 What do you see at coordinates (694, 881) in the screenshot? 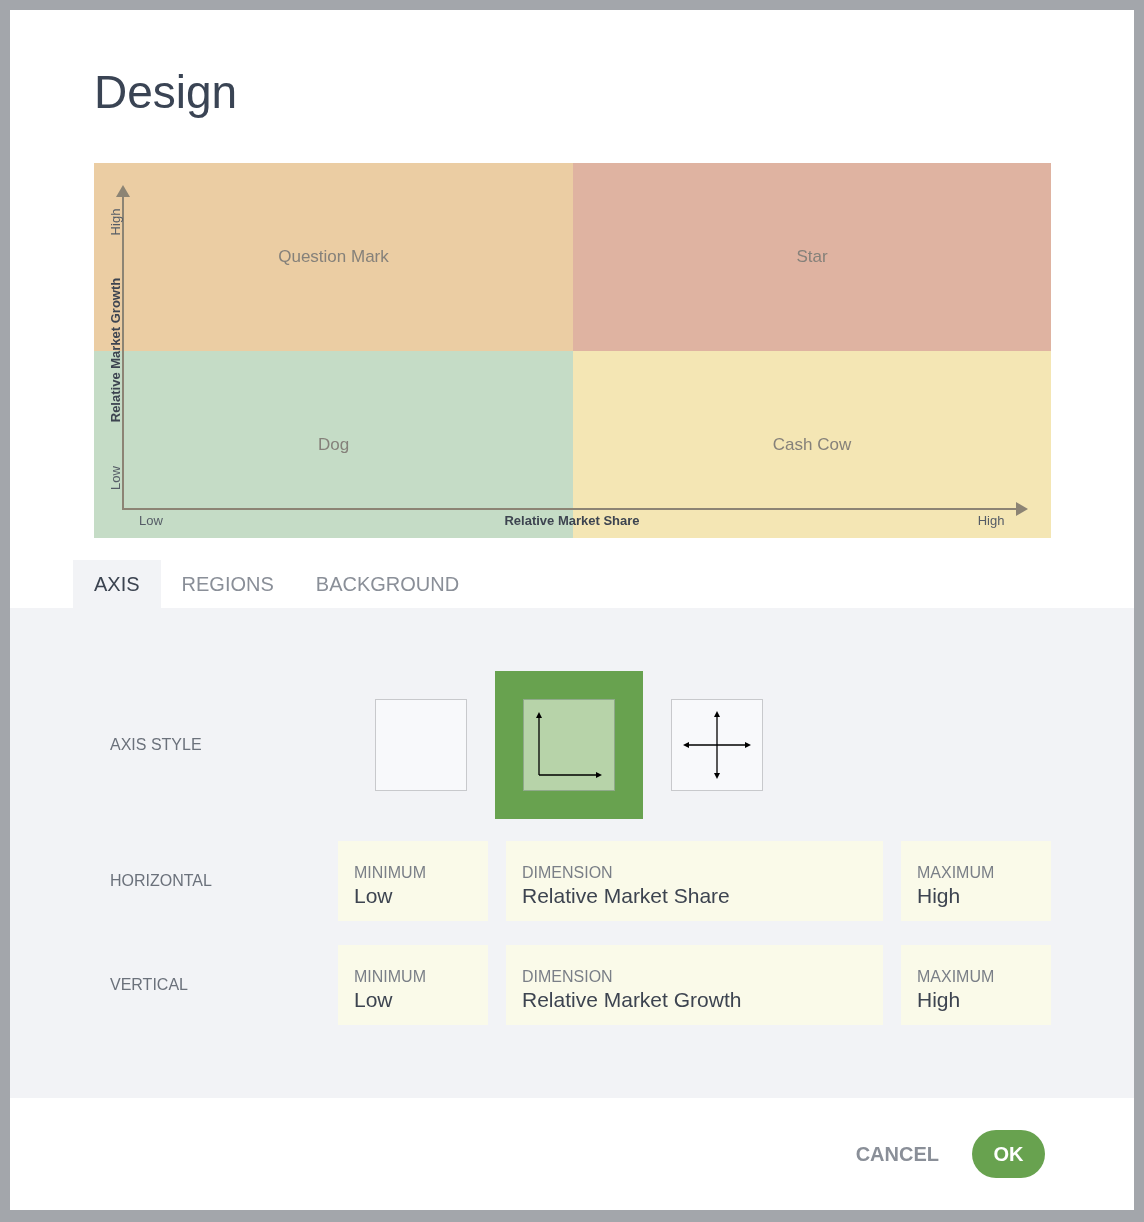
I see `input-field: DIMENSION Relative Market Share` at bounding box center [694, 881].